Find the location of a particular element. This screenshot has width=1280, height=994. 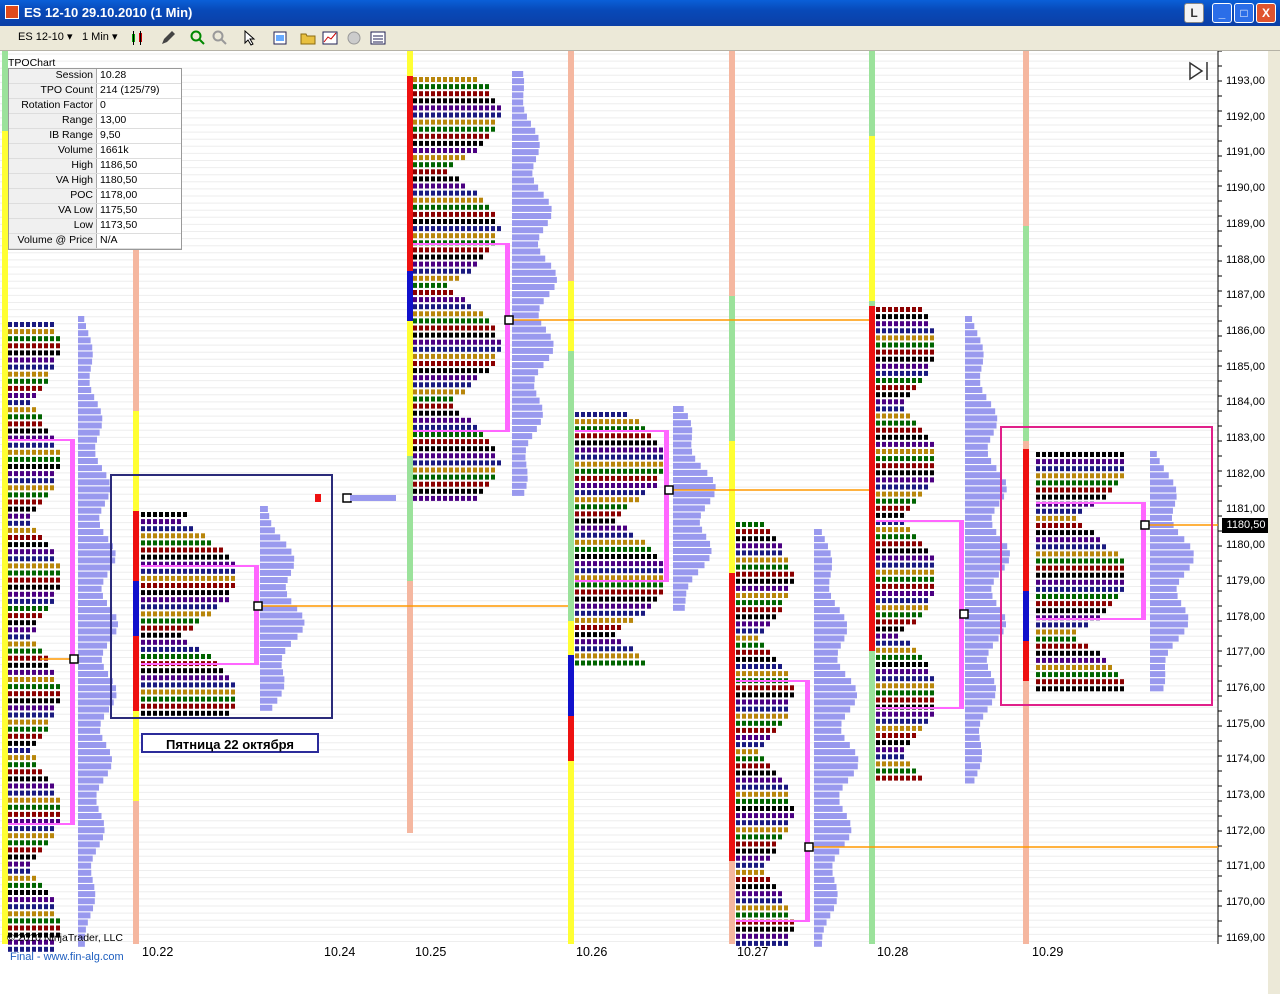

minimize-button: _ is located at coordinates (1222, 13).